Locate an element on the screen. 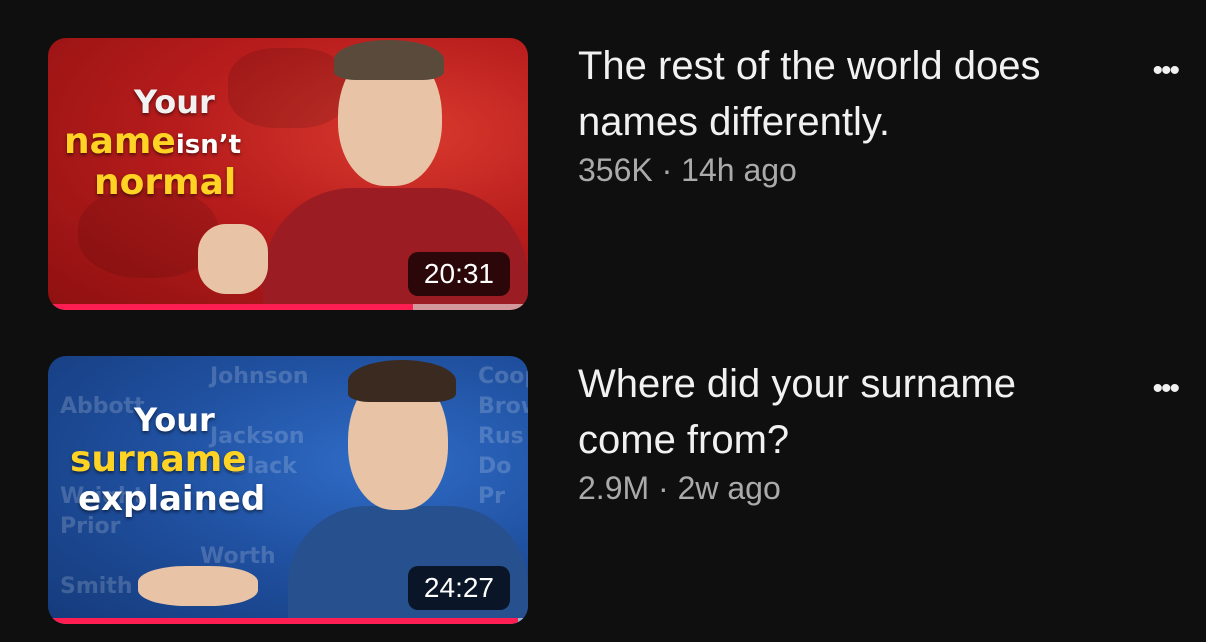  thumbnail-caption: Your surname explained is located at coordinates (189, 460).